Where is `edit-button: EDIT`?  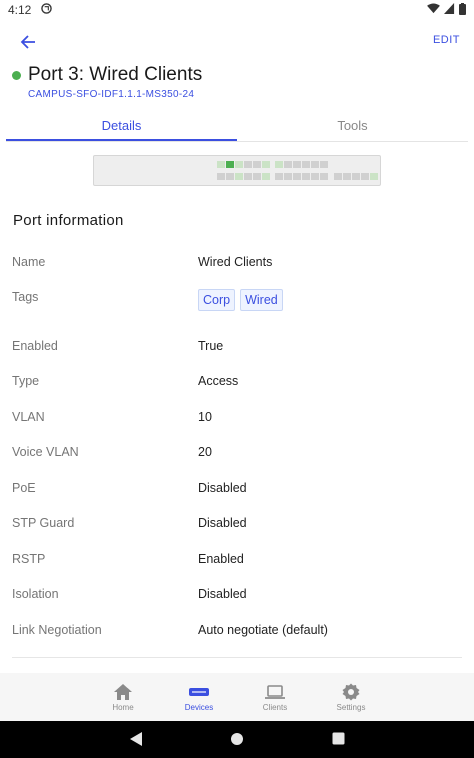
edit-button: EDIT is located at coordinates (446, 40).